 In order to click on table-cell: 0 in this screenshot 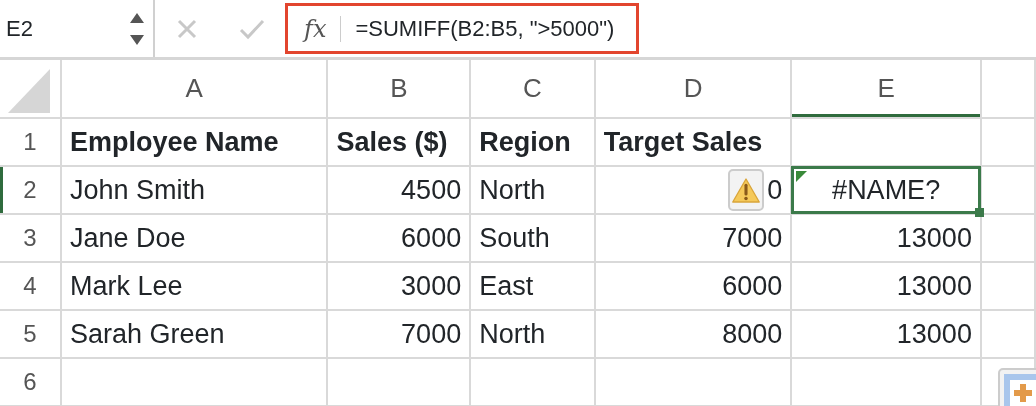, I will do `click(693, 190)`.